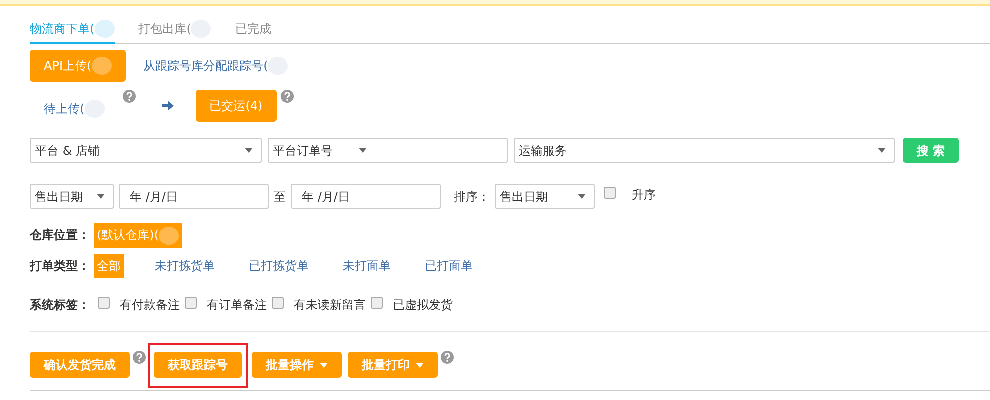 The width and height of the screenshot is (990, 400). What do you see at coordinates (175, 32) in the screenshot?
I see `tab: 打包出库(` at bounding box center [175, 32].